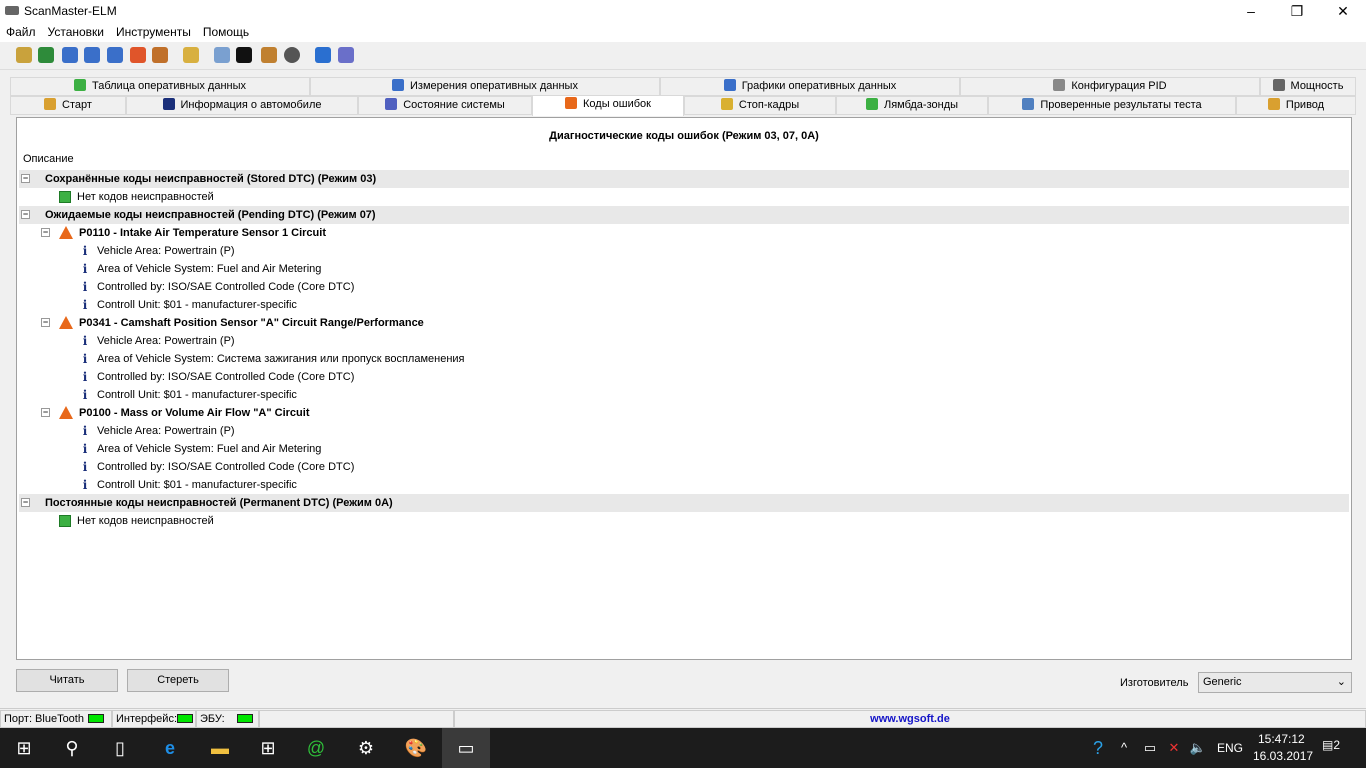 This screenshot has height=768, width=1366. What do you see at coordinates (356, 719) in the screenshot?
I see `status-empty` at bounding box center [356, 719].